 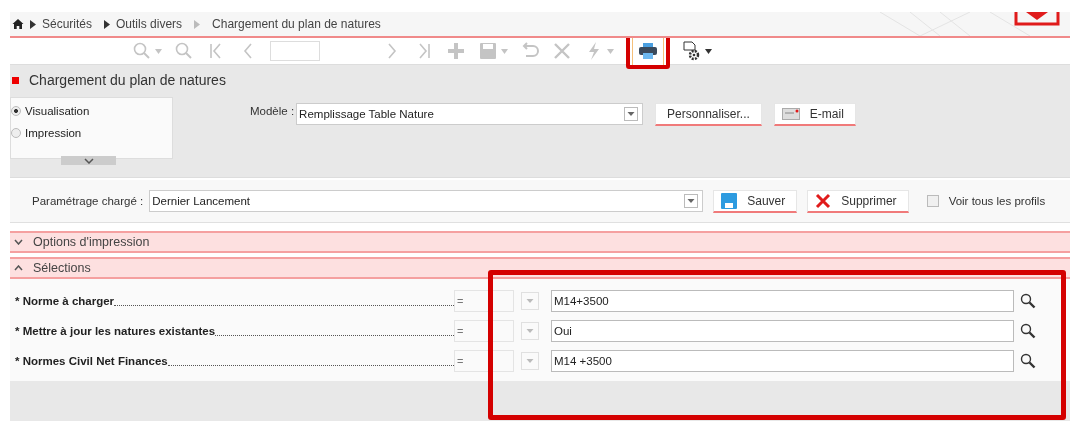 What do you see at coordinates (790, 114) in the screenshot?
I see `envelope-icon` at bounding box center [790, 114].